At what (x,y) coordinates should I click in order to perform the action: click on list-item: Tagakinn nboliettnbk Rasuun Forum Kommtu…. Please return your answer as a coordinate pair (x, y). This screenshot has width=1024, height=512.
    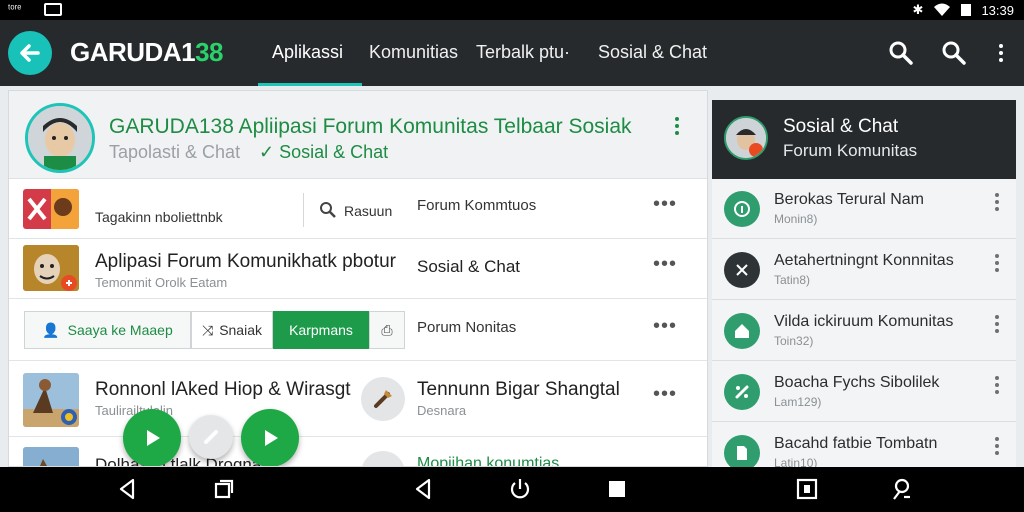
    Looking at the image, I should click on (358, 209).